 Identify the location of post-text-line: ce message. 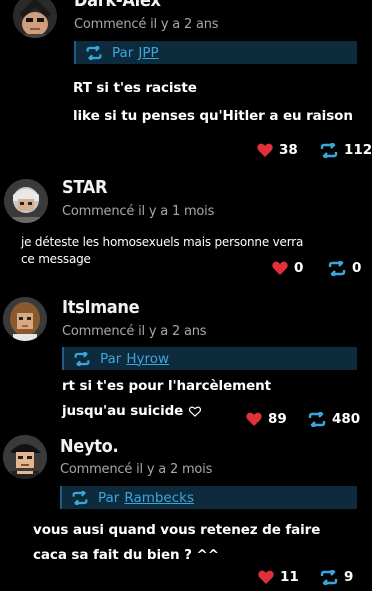
(56, 259).